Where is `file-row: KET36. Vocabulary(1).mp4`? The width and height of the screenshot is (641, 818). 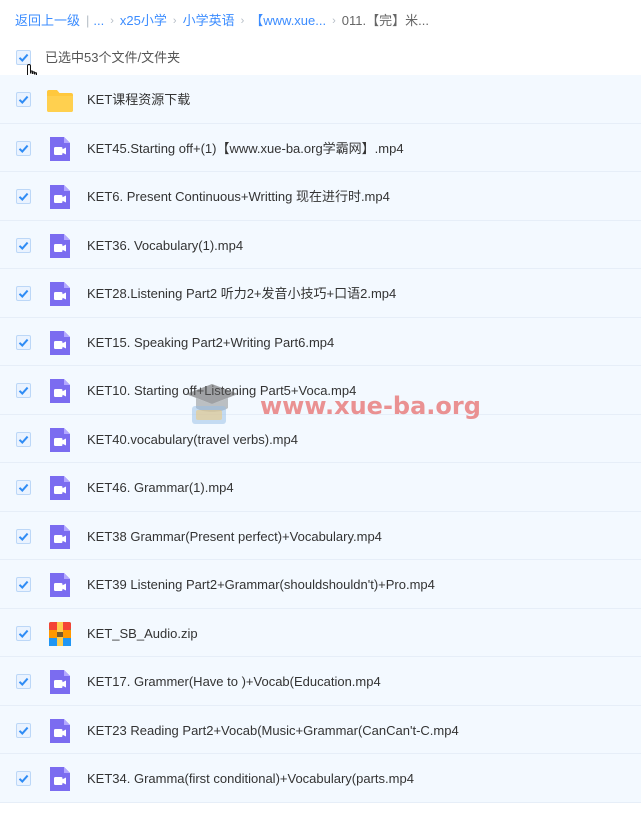
file-row: KET36. Vocabulary(1).mp4 is located at coordinates (320, 244).